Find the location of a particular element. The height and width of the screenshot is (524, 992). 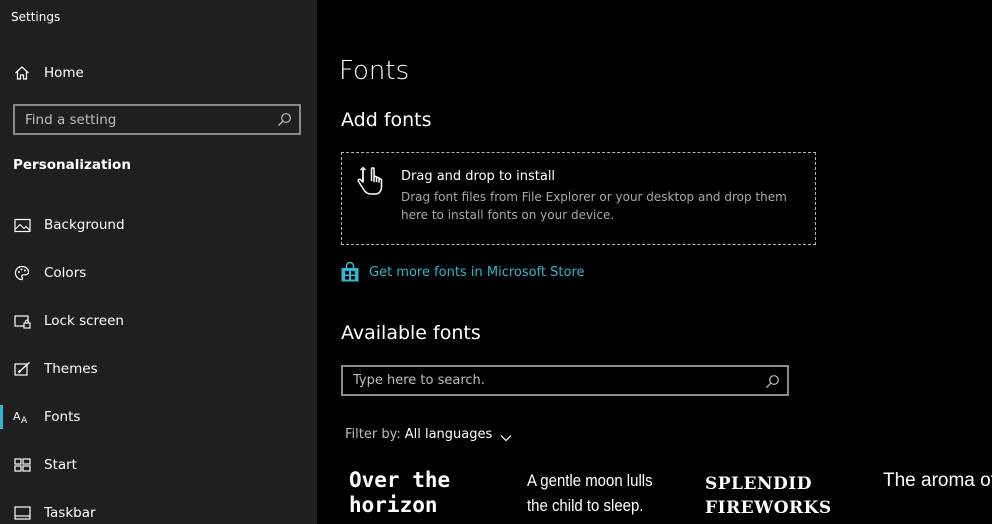

picture-icon is located at coordinates (22, 225).